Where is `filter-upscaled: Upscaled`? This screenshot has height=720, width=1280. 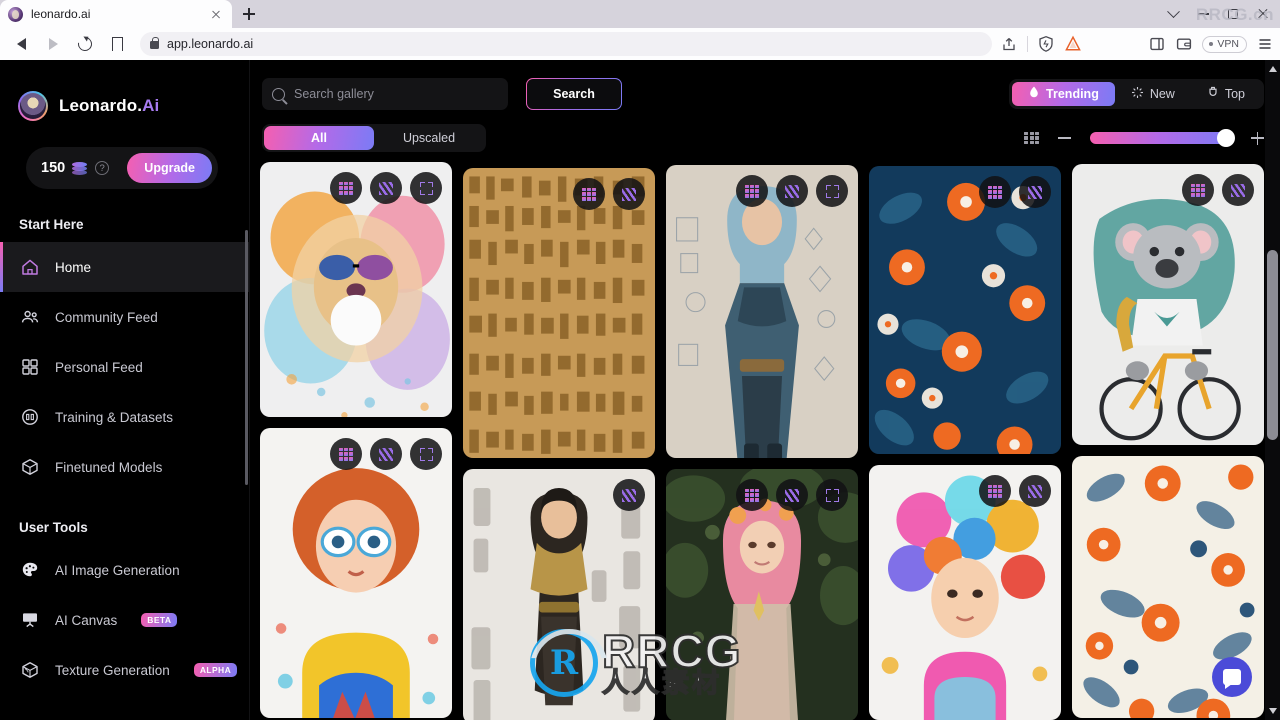 filter-upscaled: Upscaled is located at coordinates (429, 138).